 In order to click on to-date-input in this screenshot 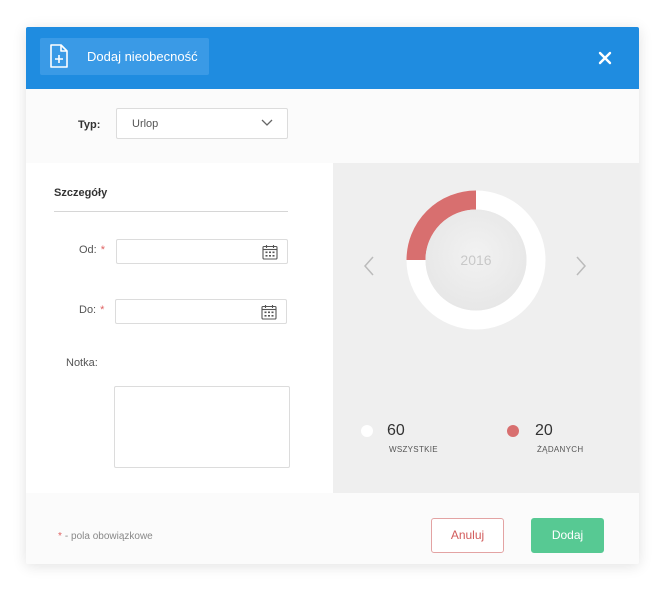, I will do `click(201, 311)`.